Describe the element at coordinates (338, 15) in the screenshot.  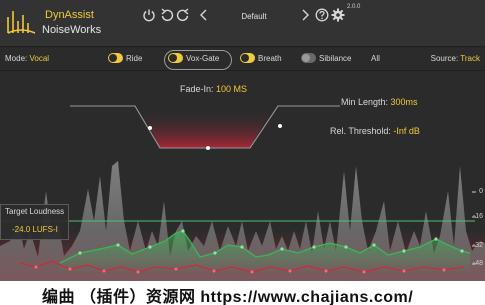
I see `gear-icon` at that location.